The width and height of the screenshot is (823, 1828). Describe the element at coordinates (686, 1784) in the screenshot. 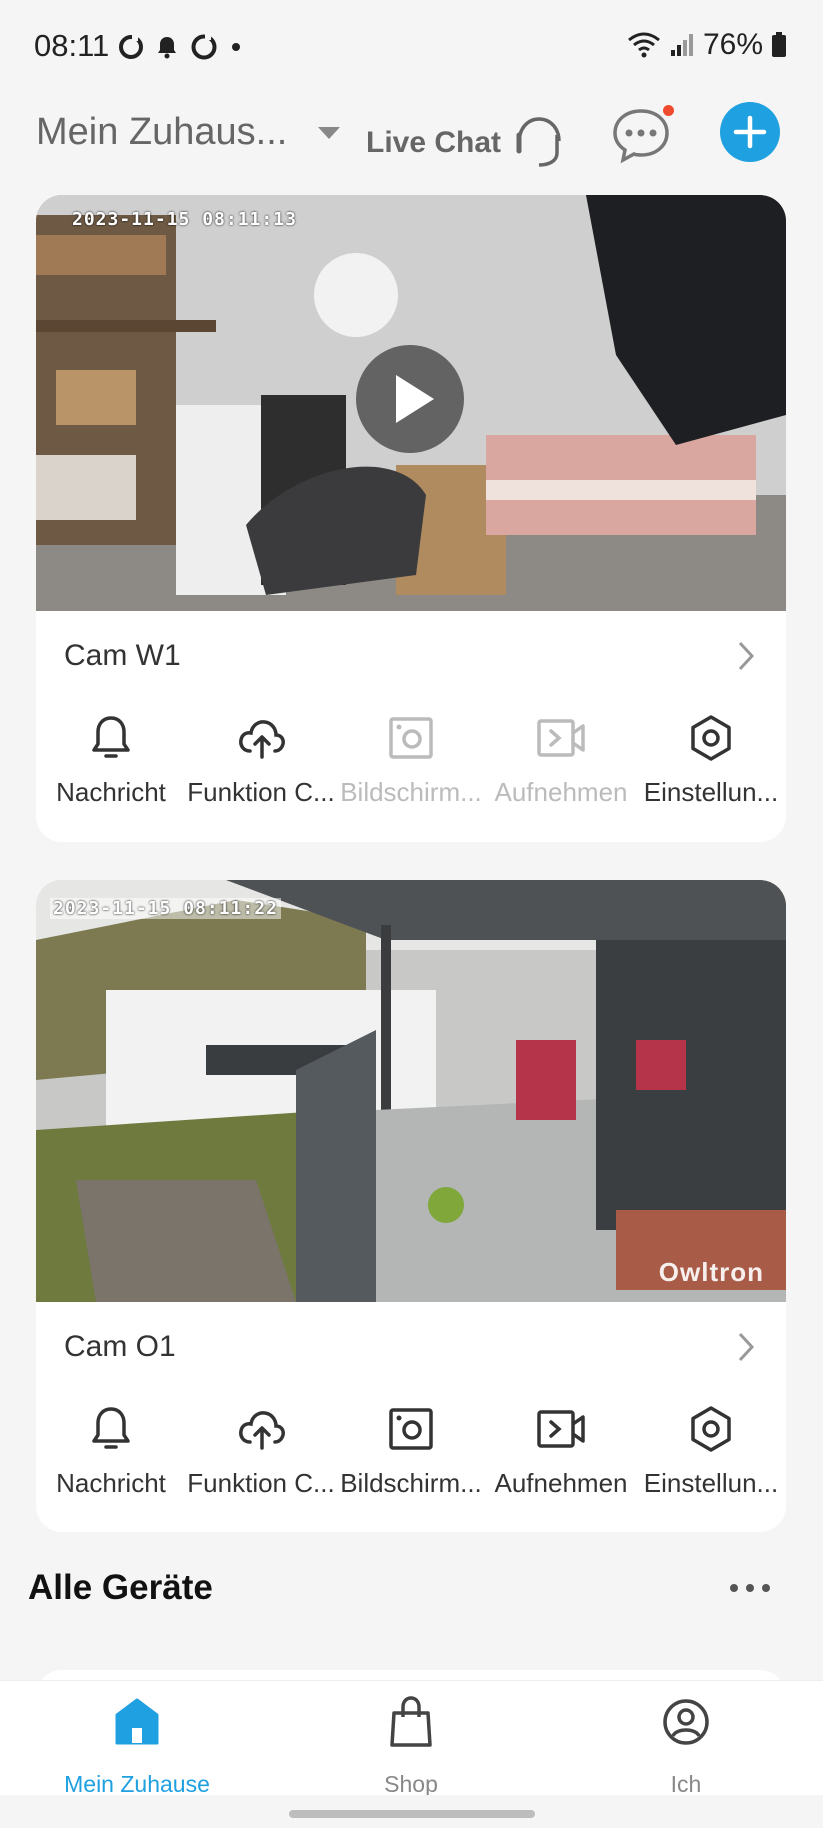

I see `nav-label: Ich` at that location.